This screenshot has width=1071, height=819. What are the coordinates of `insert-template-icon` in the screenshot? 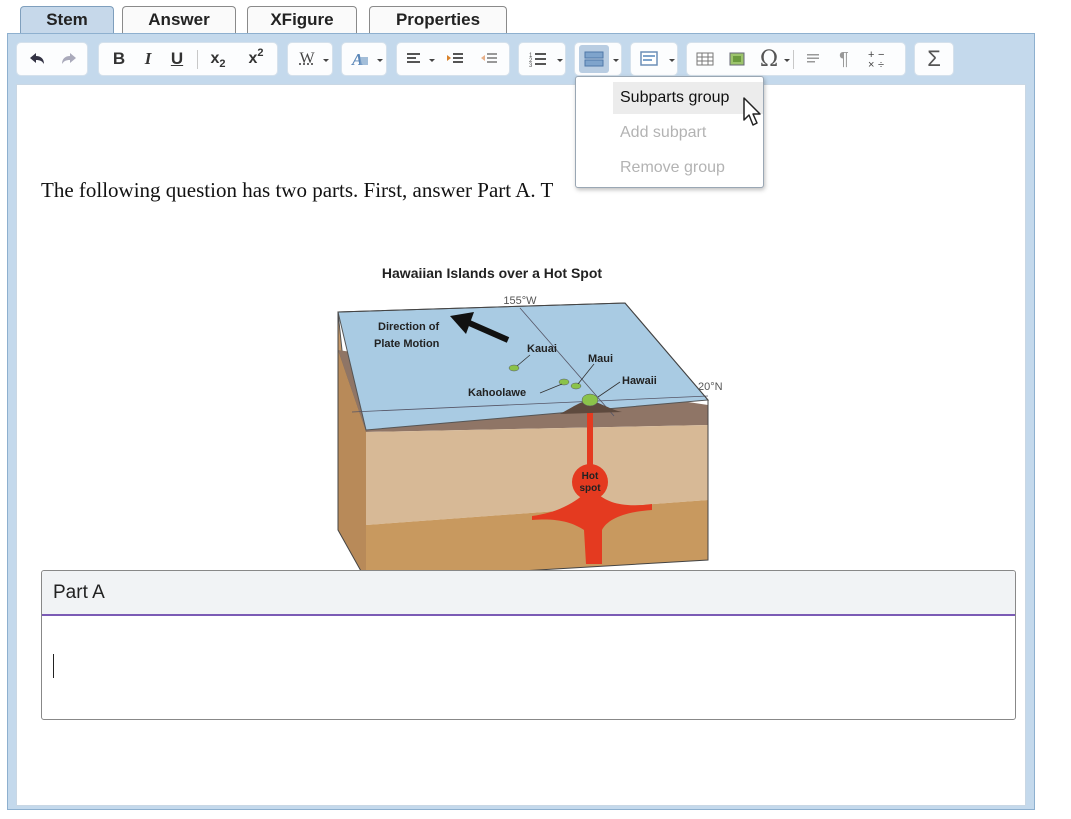 It's located at (650, 59).